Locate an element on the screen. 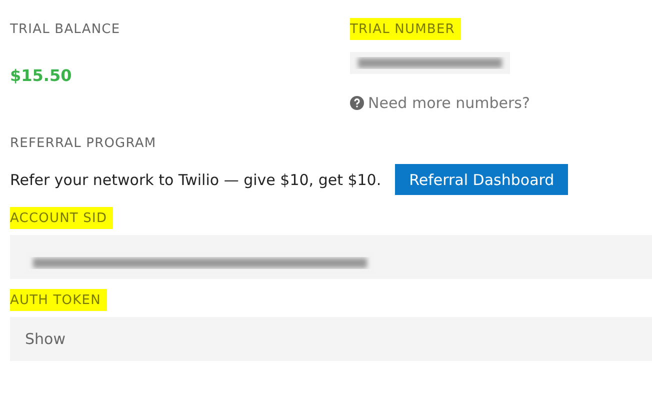  auth-token-field: Show is located at coordinates (331, 339).